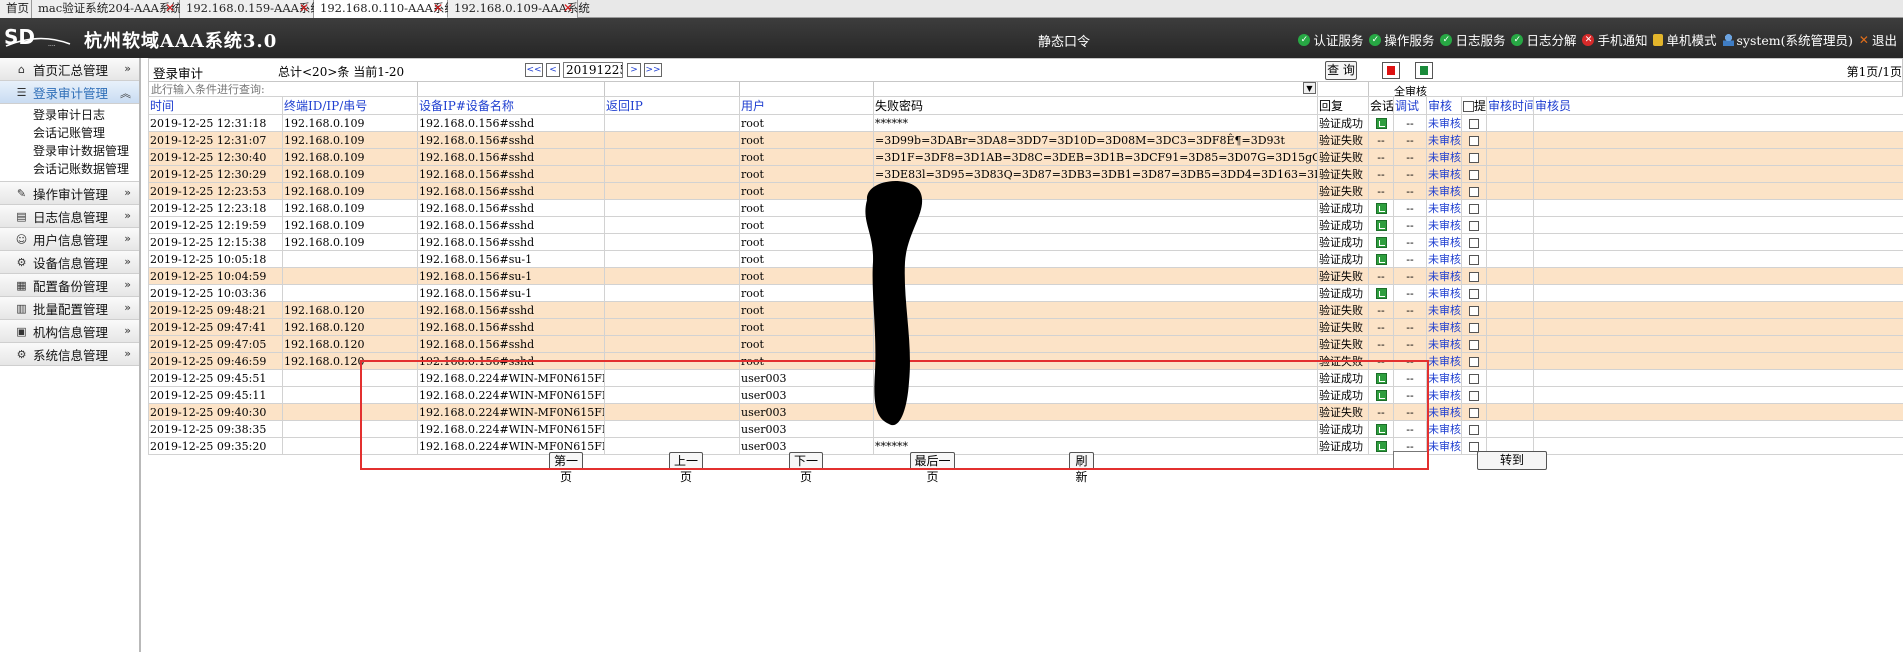 This screenshot has width=1903, height=652. Describe the element at coordinates (215, 105) in the screenshot. I see `col-time: 时间` at that location.